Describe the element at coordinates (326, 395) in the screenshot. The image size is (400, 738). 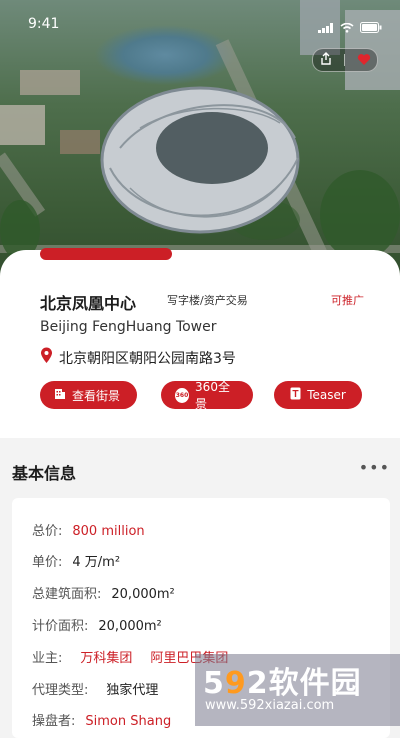
I see `teaser-label: Teaser` at that location.